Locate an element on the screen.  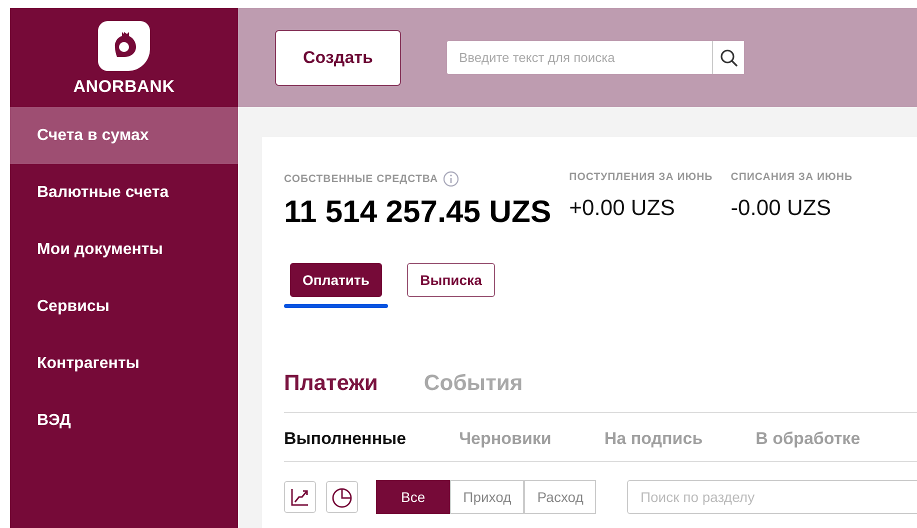
sidebar-item: Счета в сумах is located at coordinates (124, 135).